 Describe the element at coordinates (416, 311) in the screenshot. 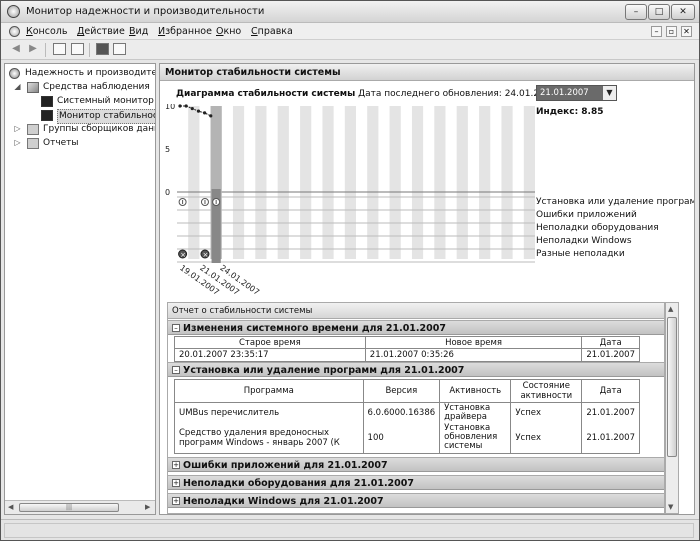

I see `report-title-bar: Отчет о стабильности системы` at that location.